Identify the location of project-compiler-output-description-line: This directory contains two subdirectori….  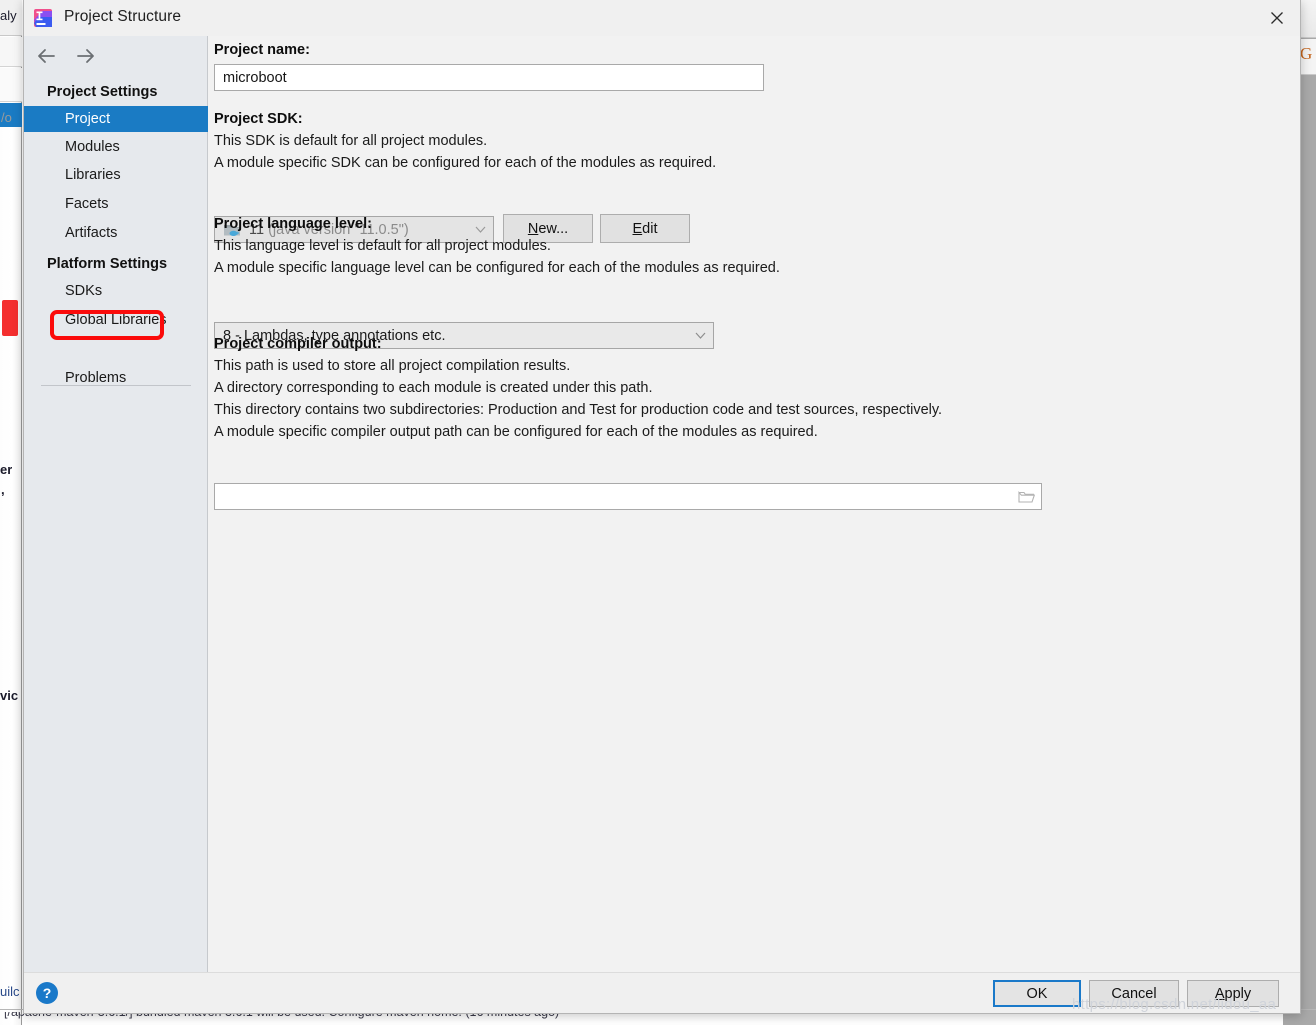
(578, 410).